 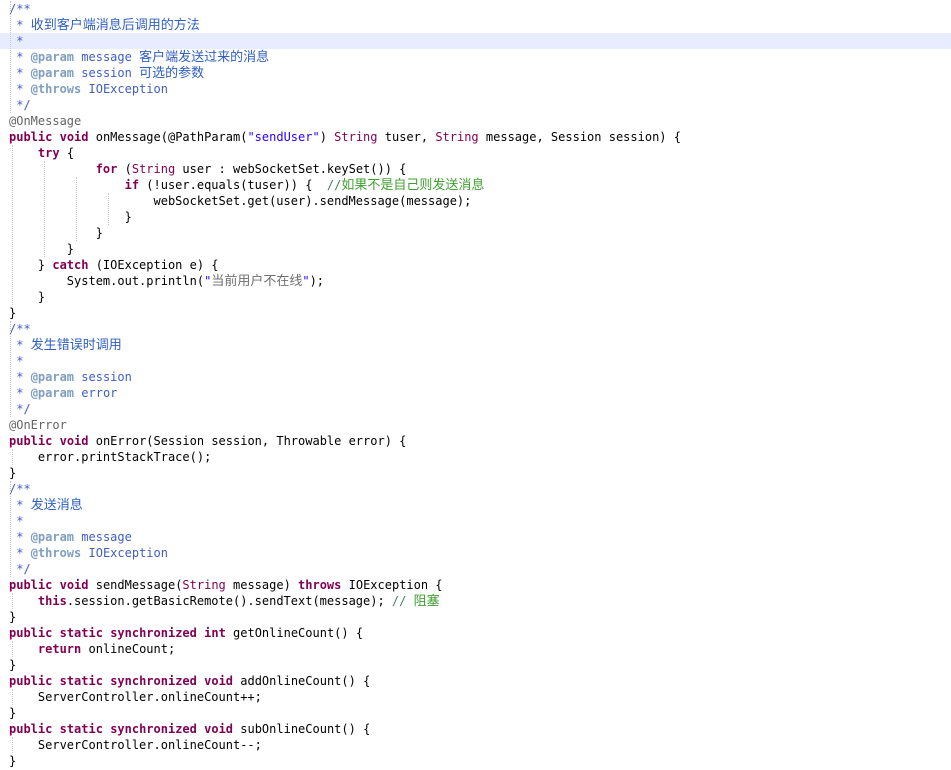 What do you see at coordinates (475, 121) in the screenshot?
I see `code-line: @OnMessage` at bounding box center [475, 121].